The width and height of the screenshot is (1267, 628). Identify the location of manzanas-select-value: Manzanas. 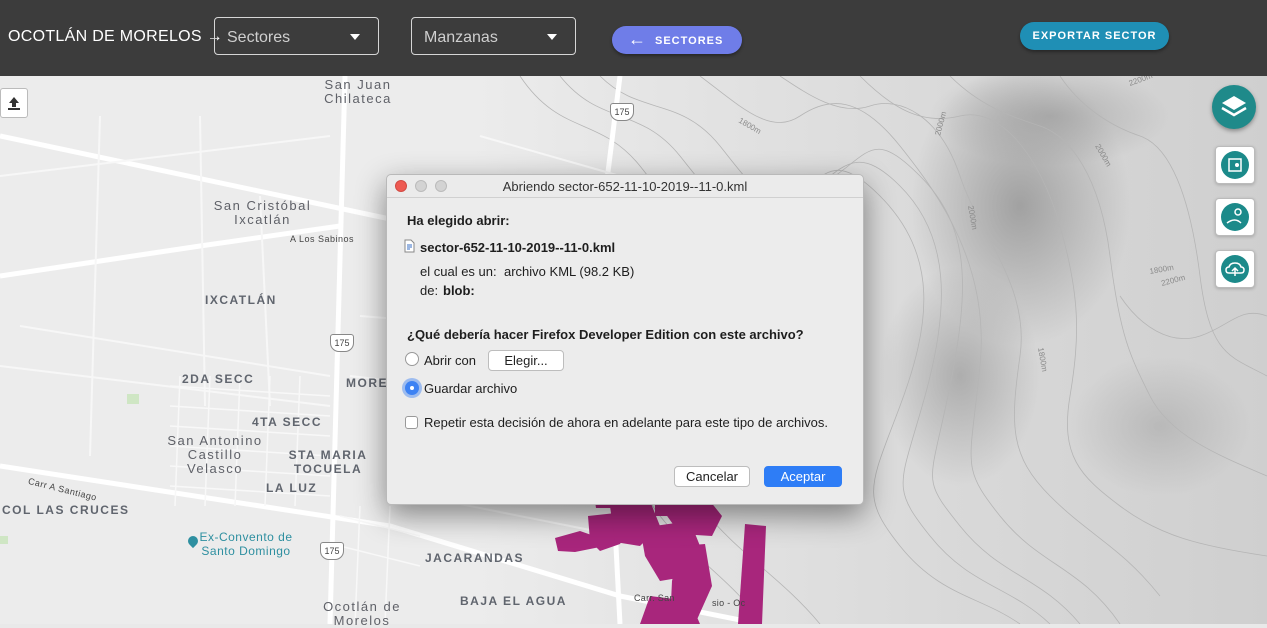
(461, 37).